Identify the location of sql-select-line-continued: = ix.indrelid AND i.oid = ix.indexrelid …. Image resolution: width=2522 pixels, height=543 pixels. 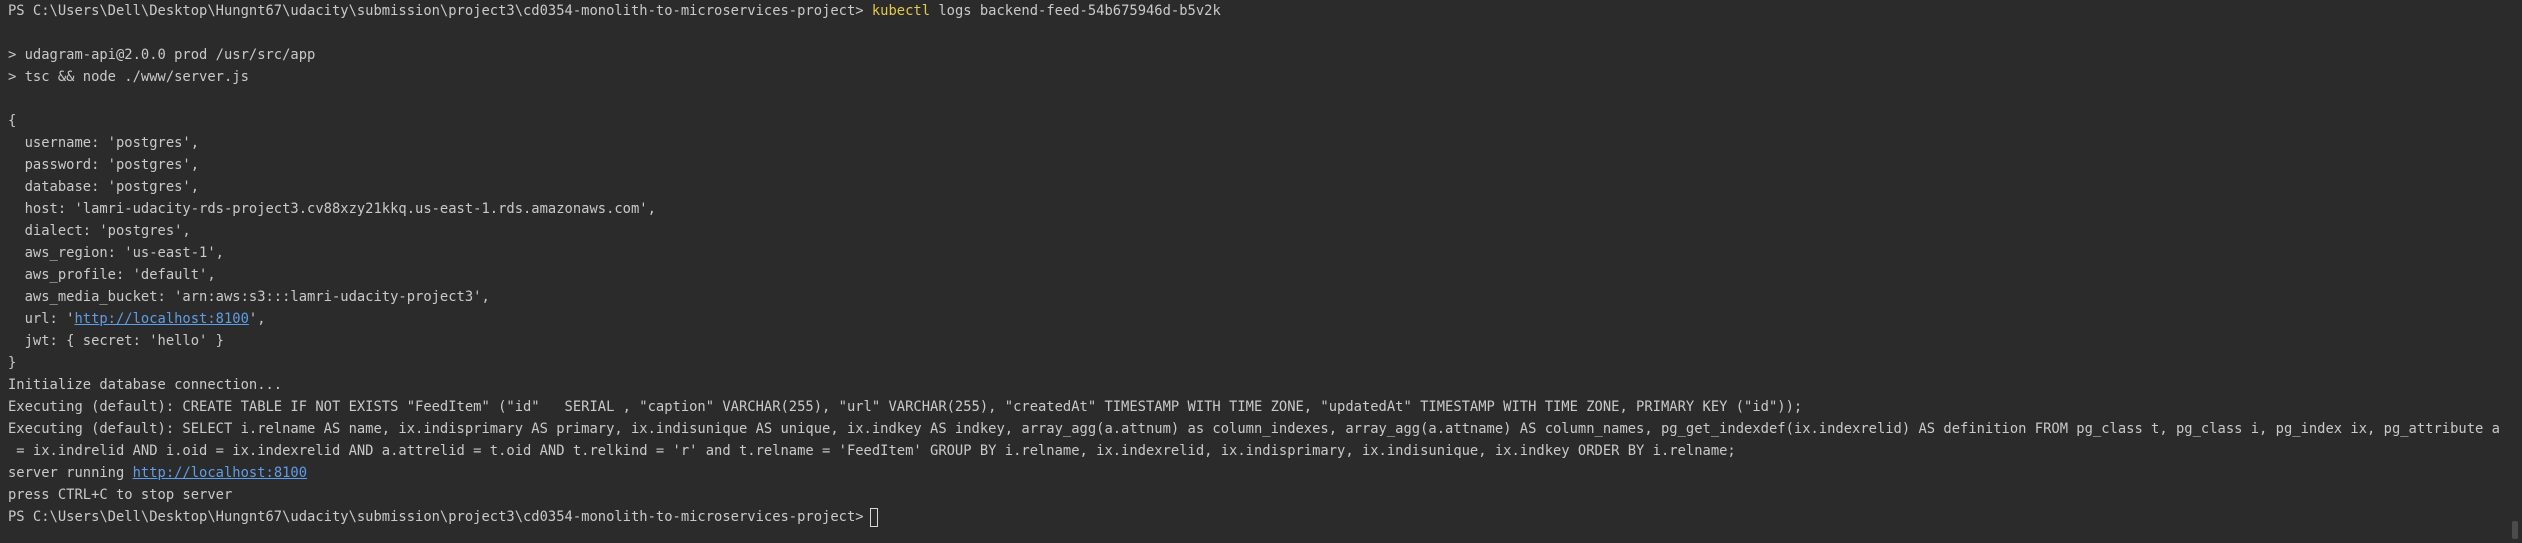
(872, 451).